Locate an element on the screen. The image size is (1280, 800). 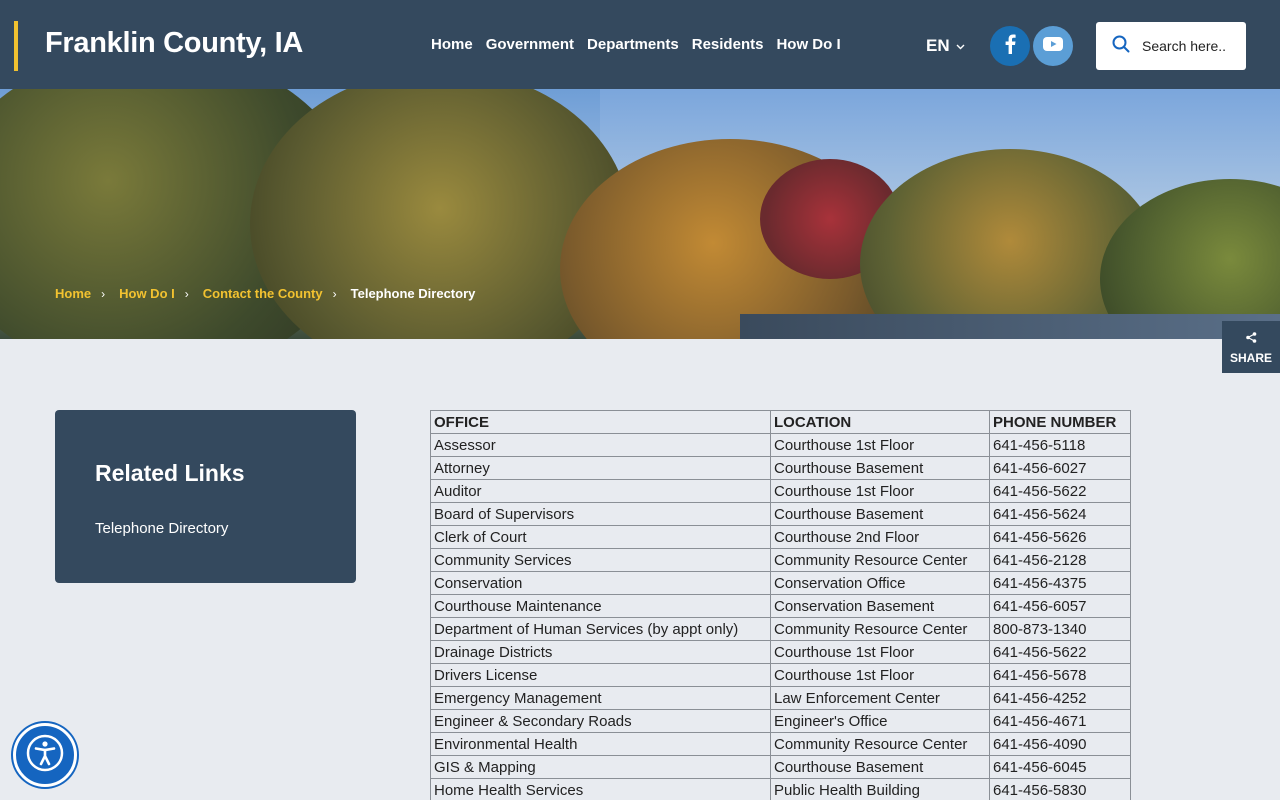
column-header-office: OFFICE is located at coordinates (600, 422).